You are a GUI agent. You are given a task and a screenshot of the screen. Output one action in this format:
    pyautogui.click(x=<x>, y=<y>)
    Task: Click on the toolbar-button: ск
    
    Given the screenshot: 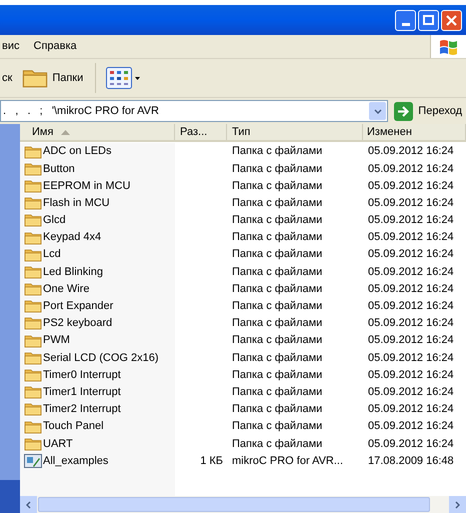 What is the action you would take?
    pyautogui.click(x=11, y=78)
    